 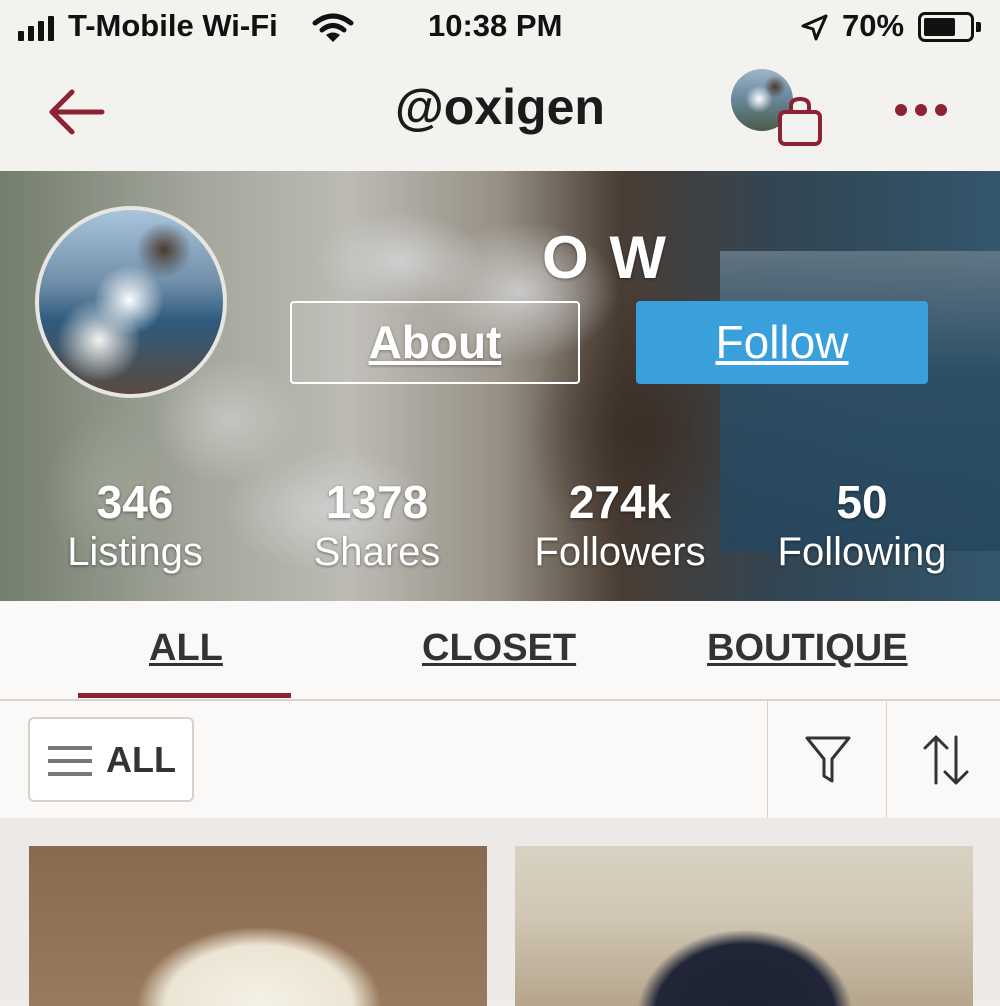 I want to click on stat-listings: 346 Listings, so click(x=135, y=526).